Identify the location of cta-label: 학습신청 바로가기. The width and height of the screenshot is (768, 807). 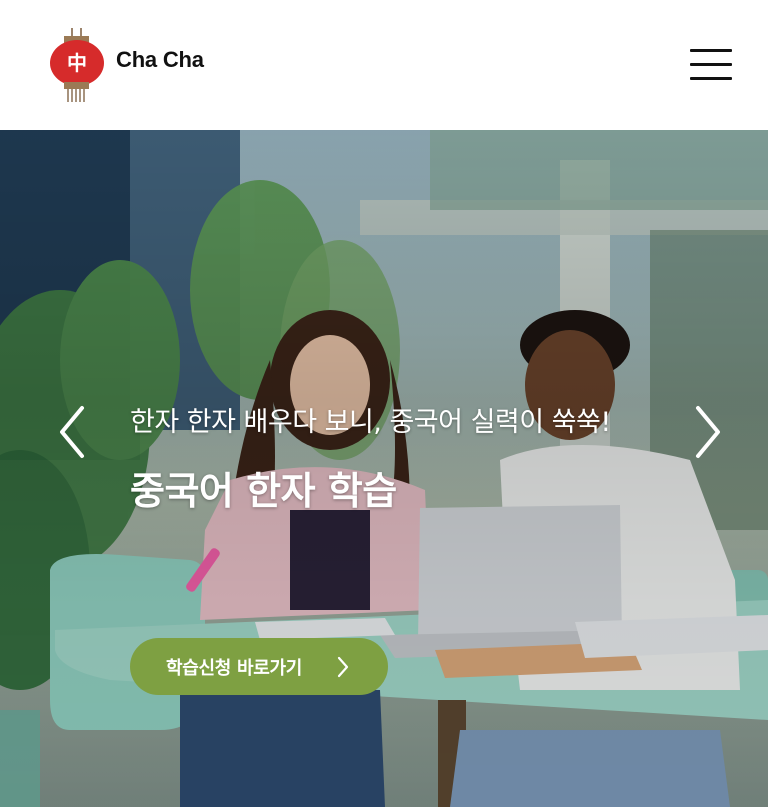
(234, 668).